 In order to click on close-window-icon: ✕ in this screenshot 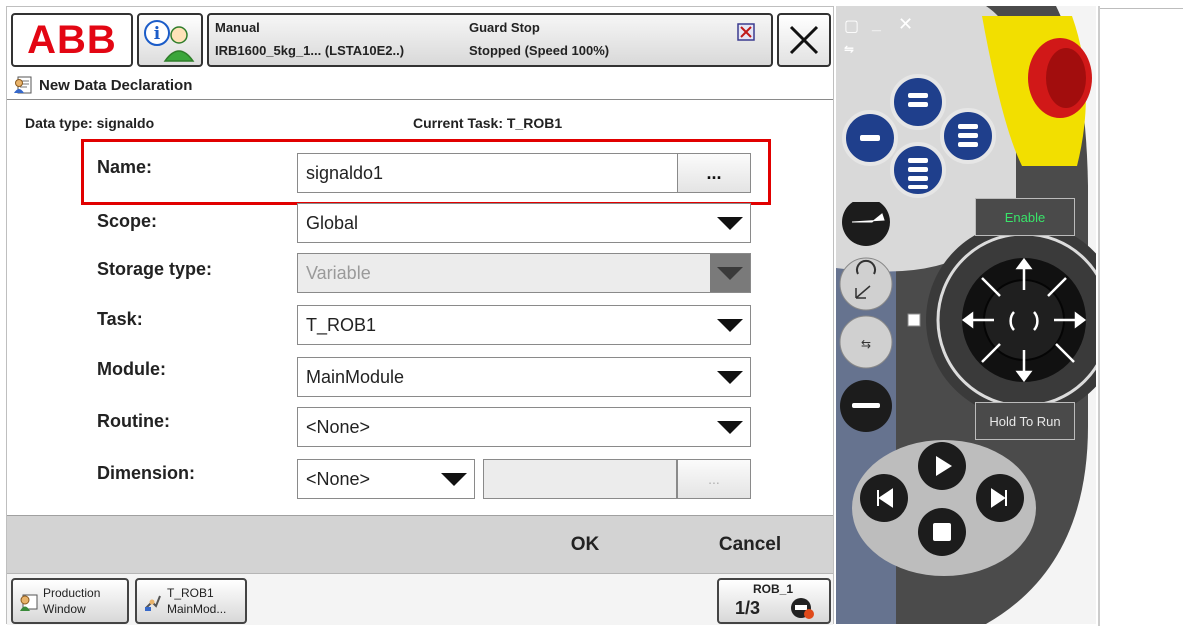, I will do `click(905, 24)`.